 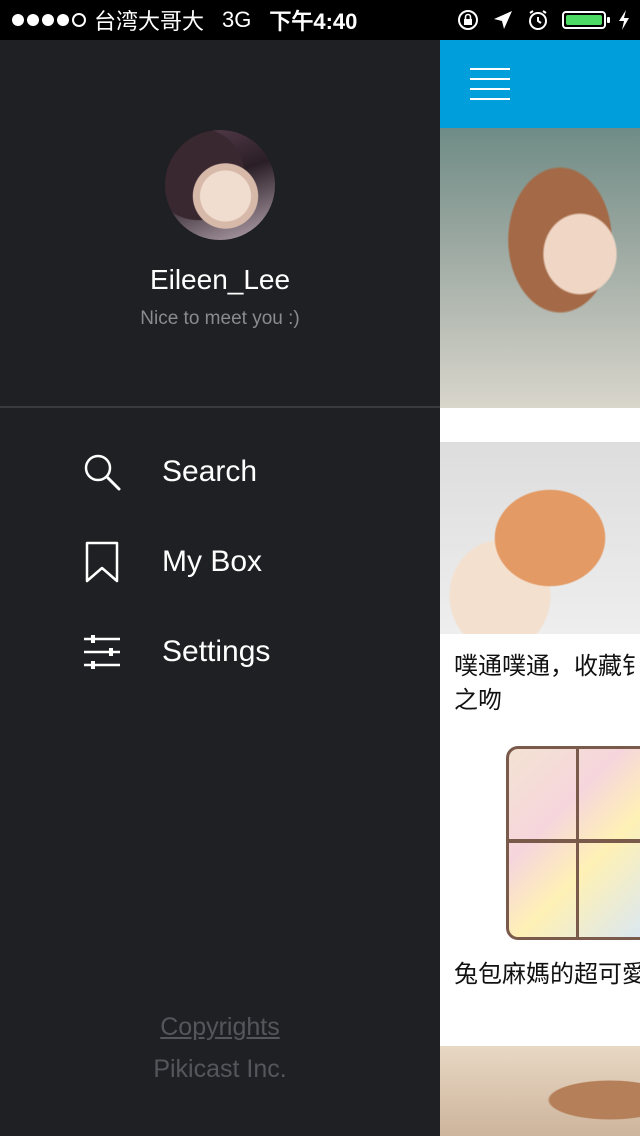 What do you see at coordinates (503, 20) in the screenshot?
I see `location-arrow-icon` at bounding box center [503, 20].